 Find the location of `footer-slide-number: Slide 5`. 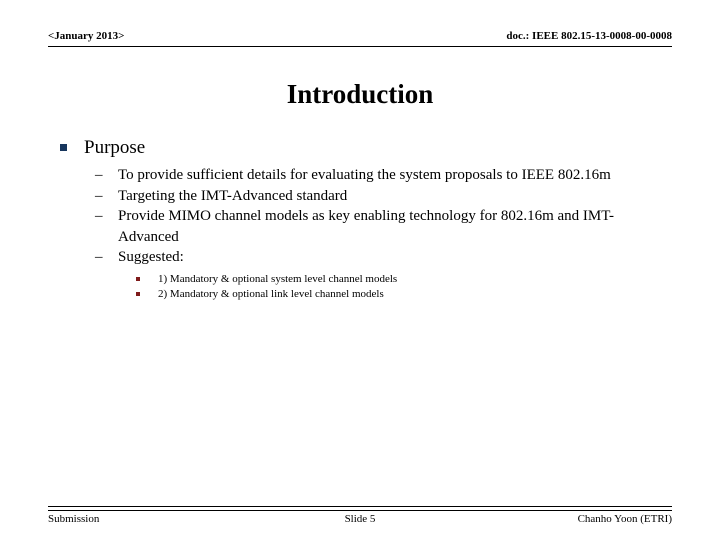

footer-slide-number: Slide 5 is located at coordinates (360, 519).